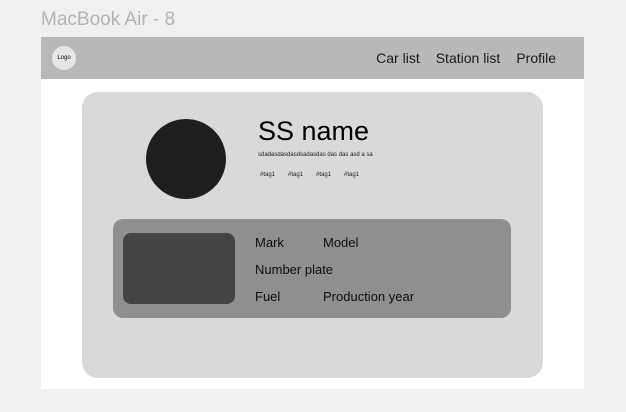  Describe the element at coordinates (312, 58) in the screenshot. I see `top-navbar: Logo Car list Station list Profile` at that location.